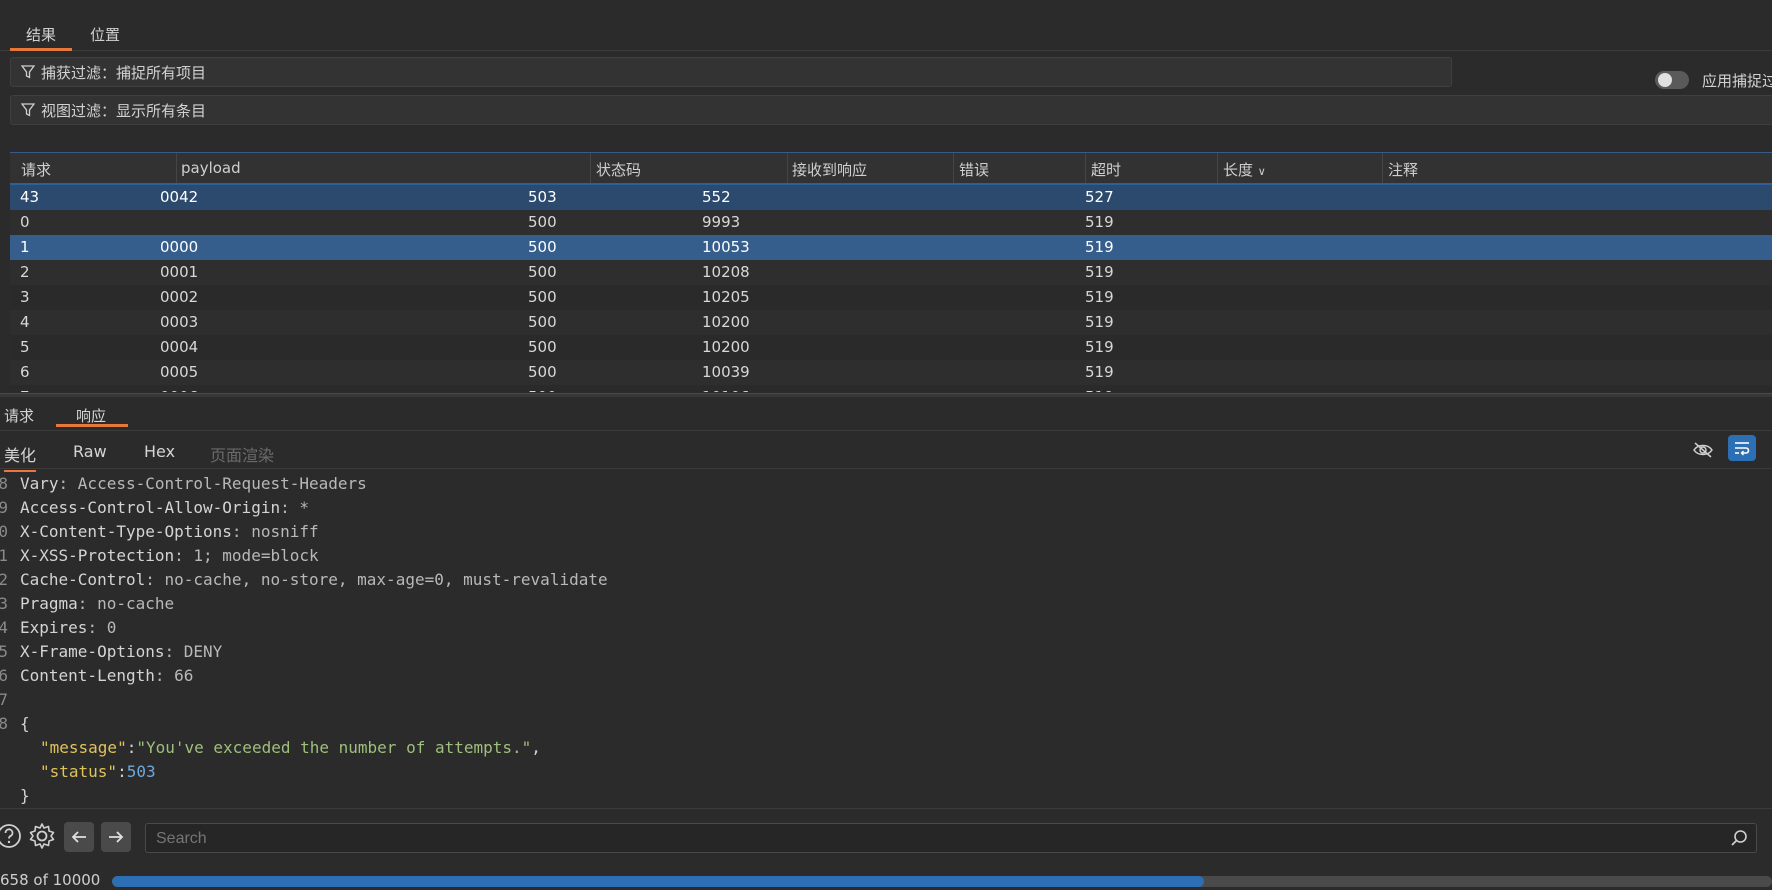  What do you see at coordinates (126, 603) in the screenshot?
I see `header-value: : no-cache` at bounding box center [126, 603].